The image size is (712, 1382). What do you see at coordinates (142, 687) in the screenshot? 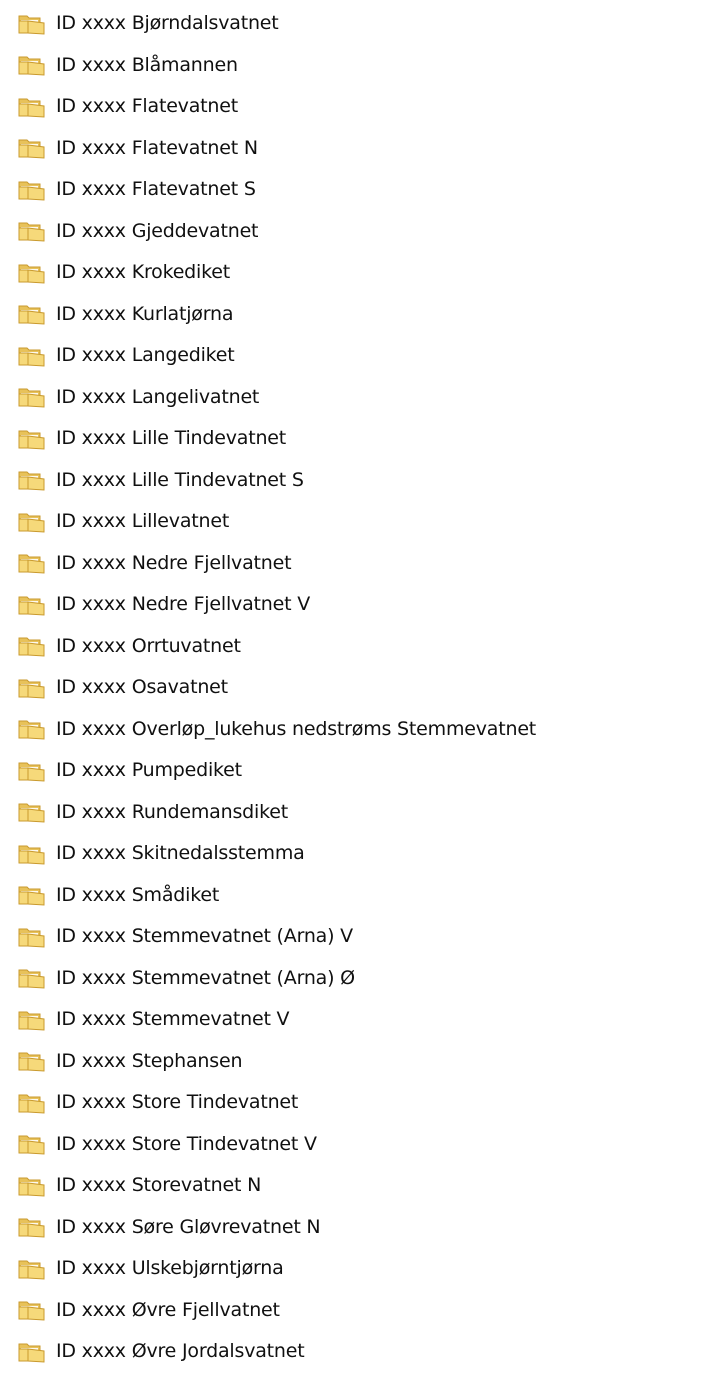
I see `folder-name: ID xxxx Osavatnet` at bounding box center [142, 687].